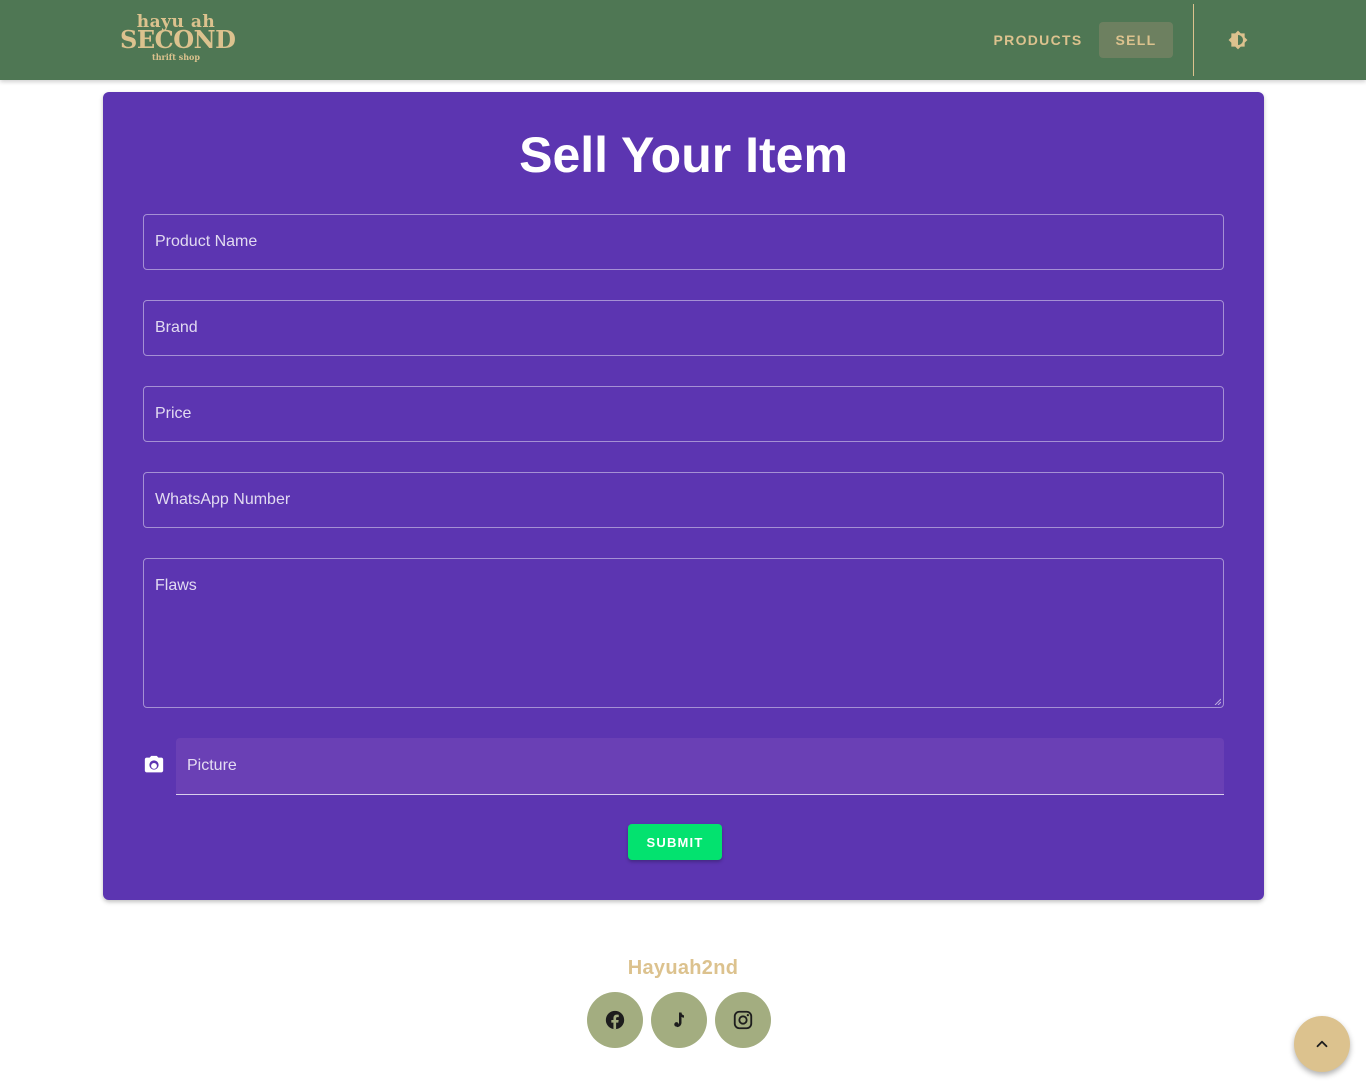  I want to click on picture-label: Picture, so click(212, 765).